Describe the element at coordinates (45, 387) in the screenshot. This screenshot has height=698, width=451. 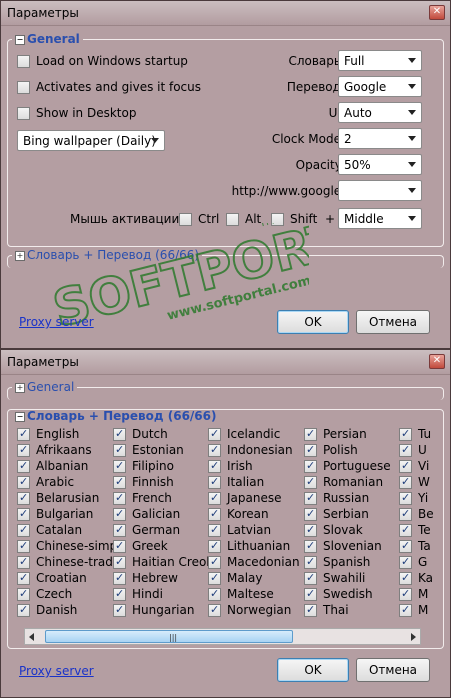
I see `general-group-header: + General` at that location.